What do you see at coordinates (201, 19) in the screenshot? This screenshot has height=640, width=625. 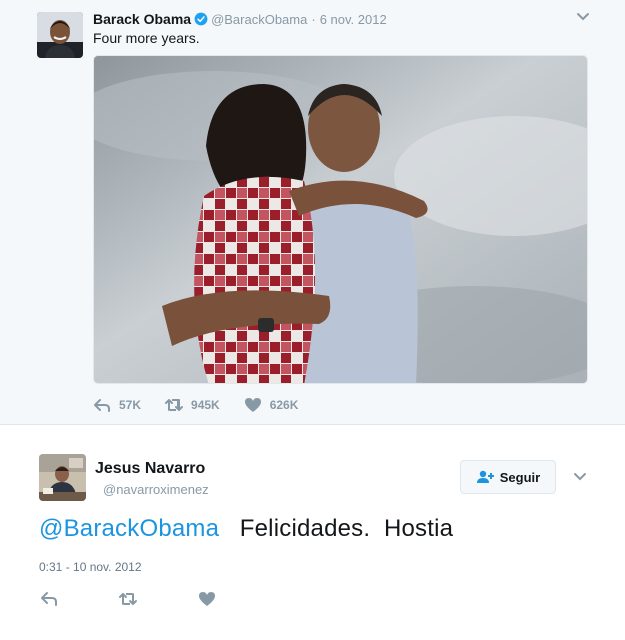 I see `verified-badge-icon` at bounding box center [201, 19].